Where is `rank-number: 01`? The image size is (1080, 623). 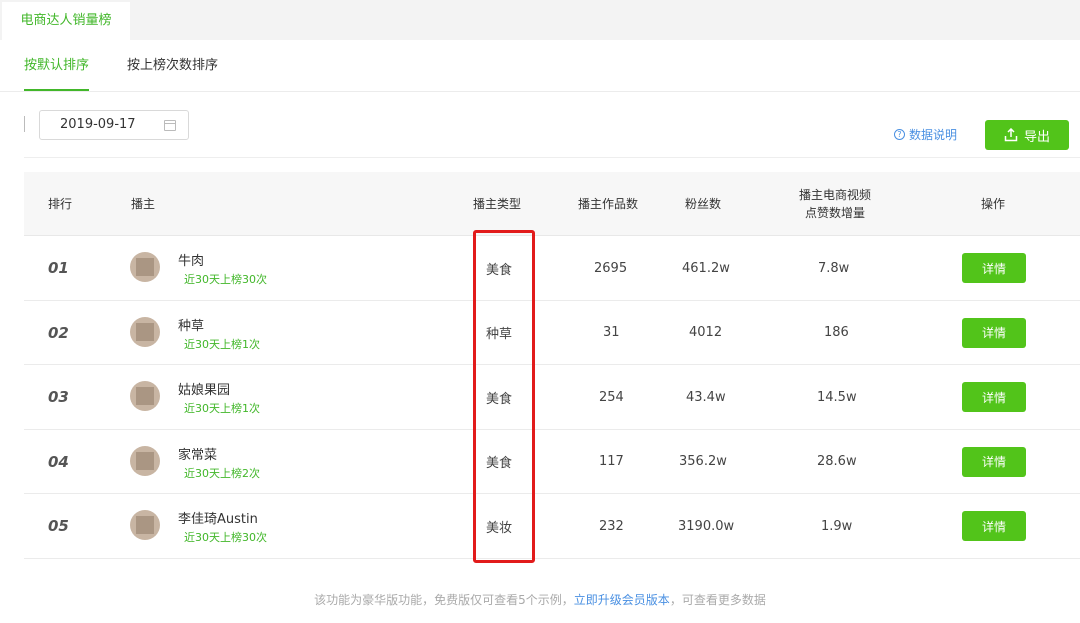 rank-number: 01 is located at coordinates (58, 268).